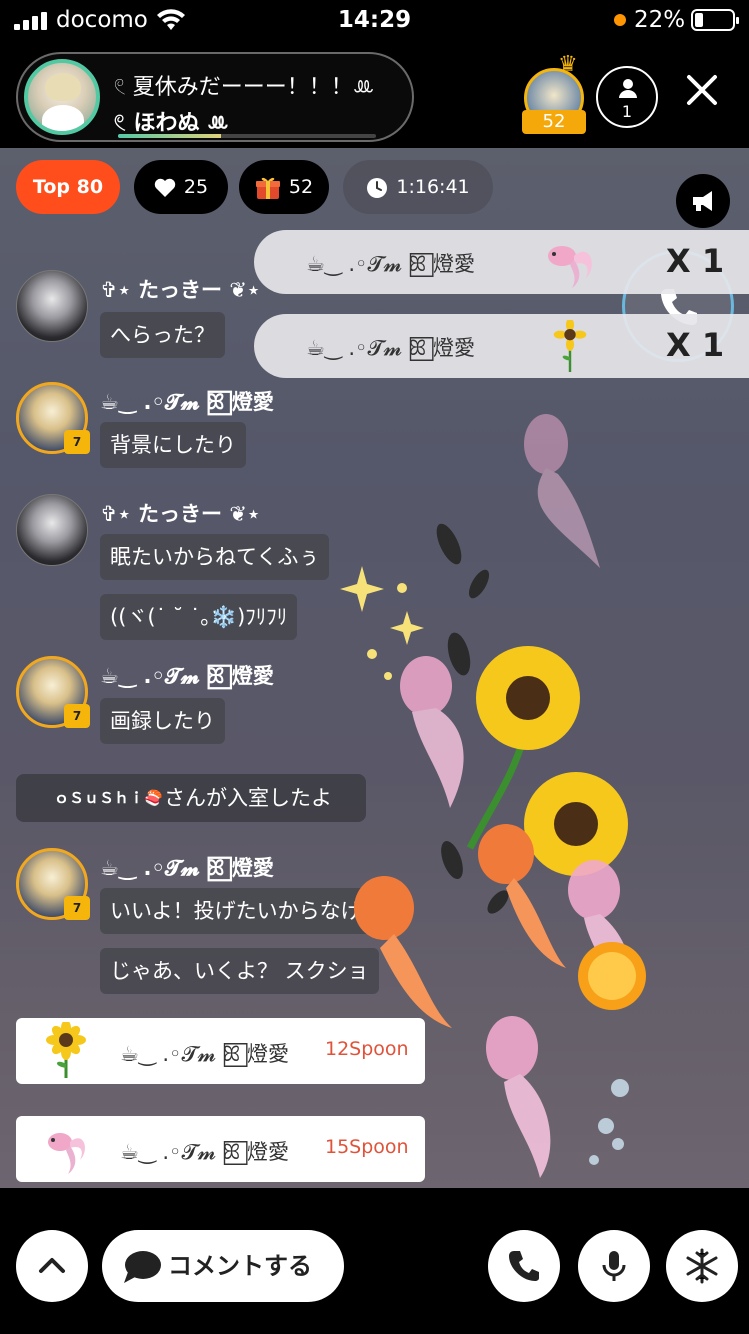 Image resolution: width=749 pixels, height=1334 pixels. I want to click on clock-icon, so click(377, 187).